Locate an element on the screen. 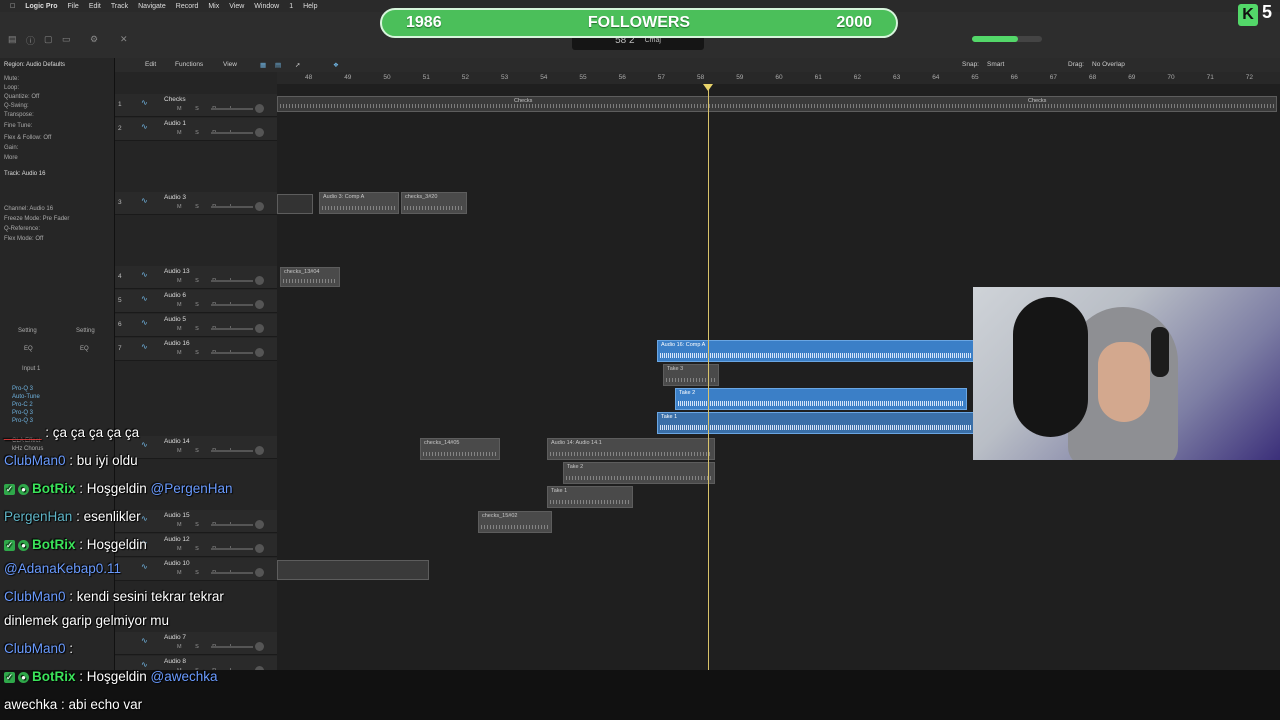 This screenshot has height=720, width=1280. region-checks: Checks Checks is located at coordinates (777, 104).